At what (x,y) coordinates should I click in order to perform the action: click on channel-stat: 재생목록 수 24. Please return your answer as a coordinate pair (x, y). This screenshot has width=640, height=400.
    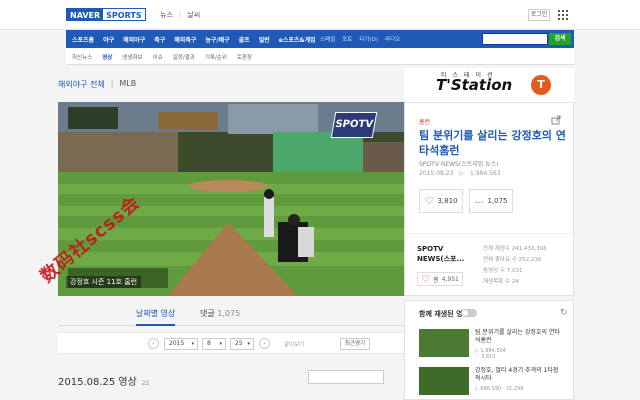
    Looking at the image, I should click on (501, 282).